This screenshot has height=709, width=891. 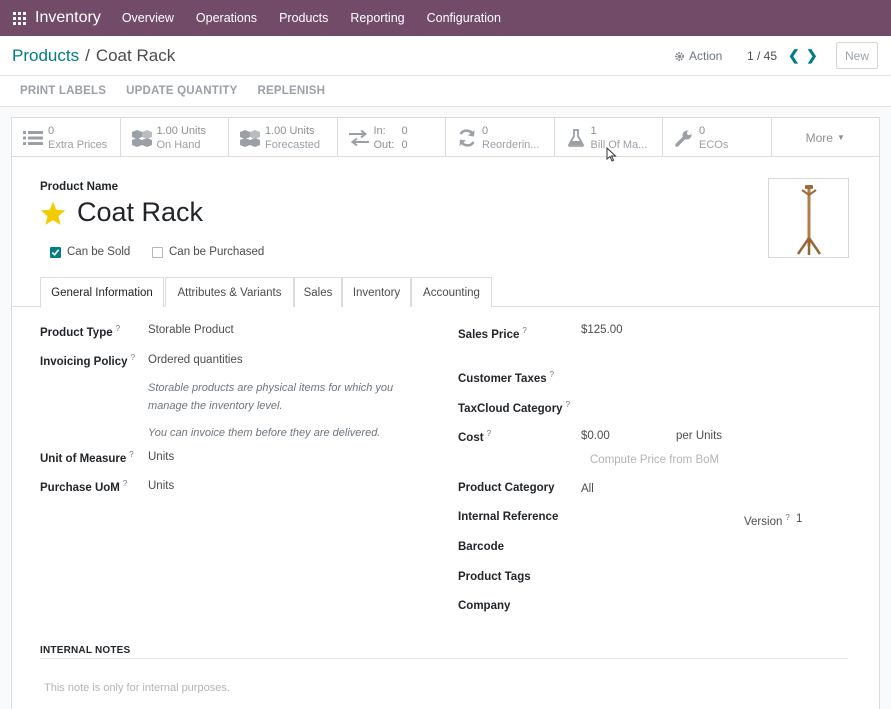 What do you see at coordinates (467, 138) in the screenshot?
I see `refresh-icon` at bounding box center [467, 138].